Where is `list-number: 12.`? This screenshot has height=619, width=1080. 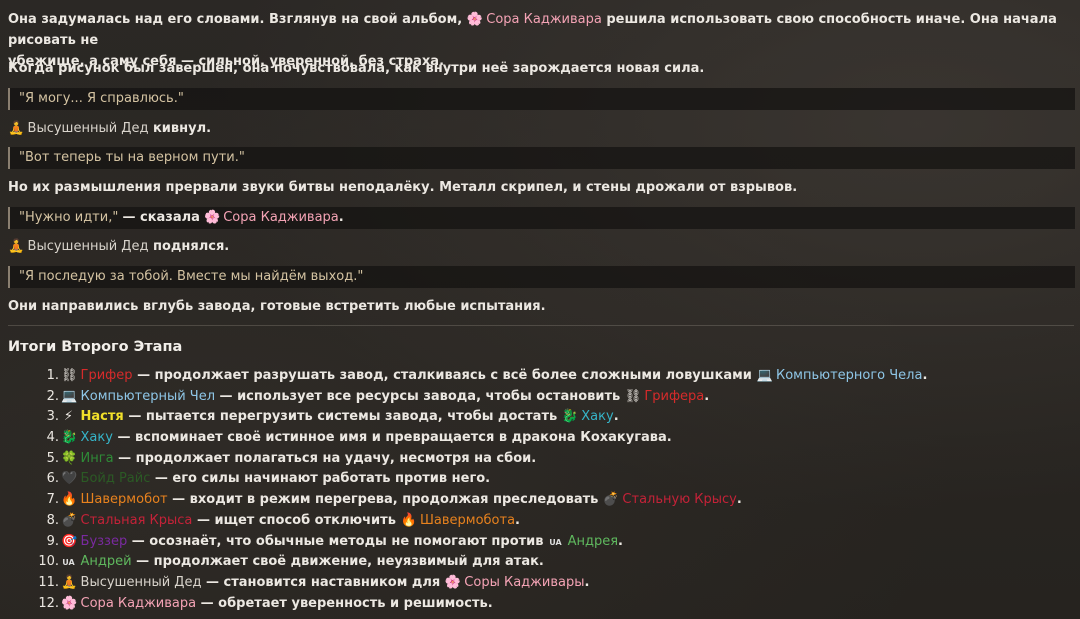
list-number: 12. is located at coordinates (48, 603).